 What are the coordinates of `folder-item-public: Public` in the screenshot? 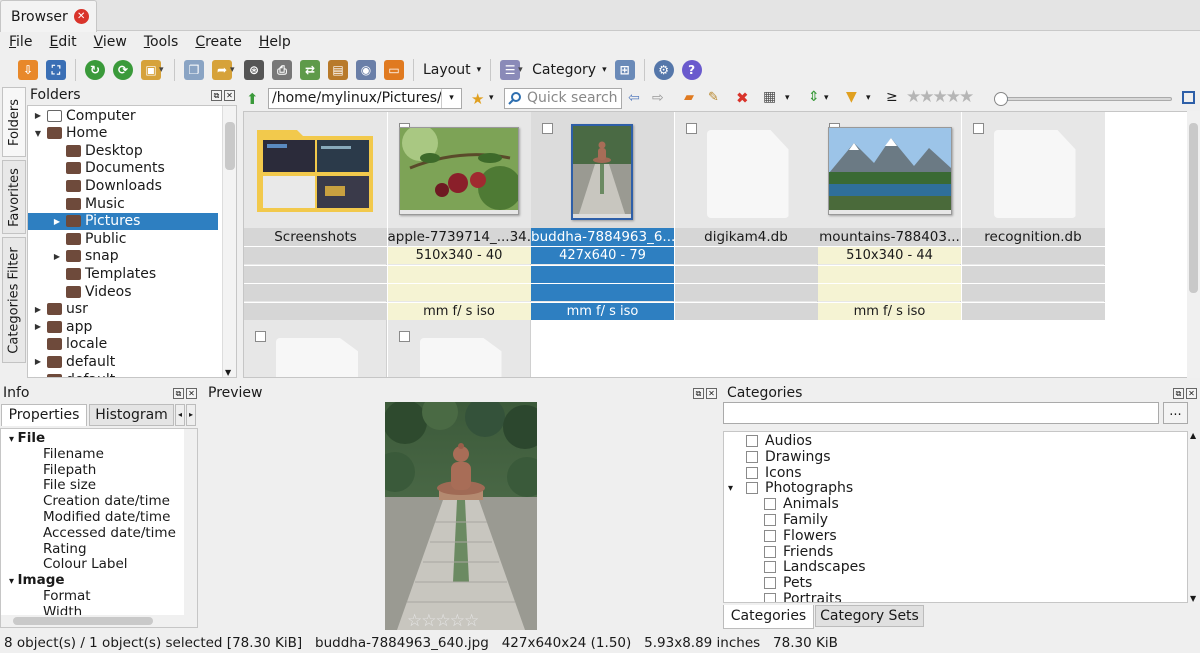 It's located at (137, 238).